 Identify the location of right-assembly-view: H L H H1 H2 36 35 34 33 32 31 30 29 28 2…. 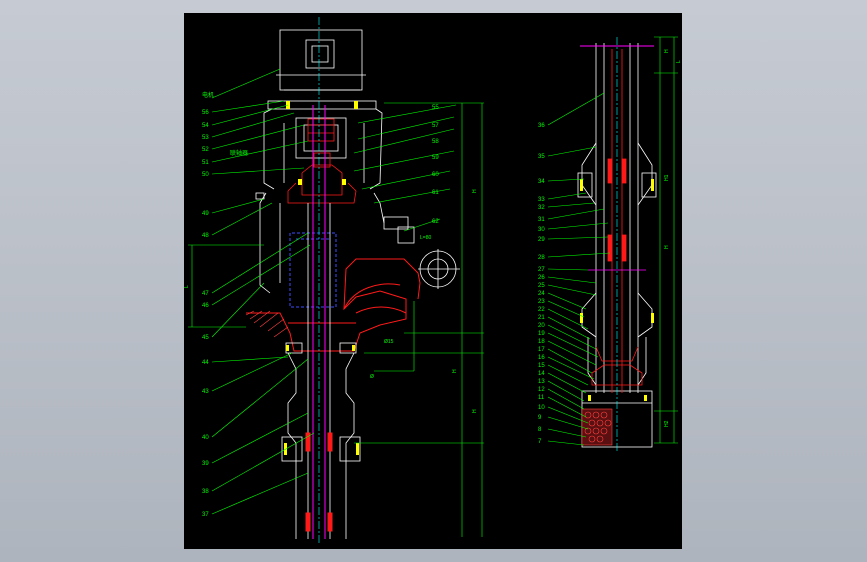
(610, 244).